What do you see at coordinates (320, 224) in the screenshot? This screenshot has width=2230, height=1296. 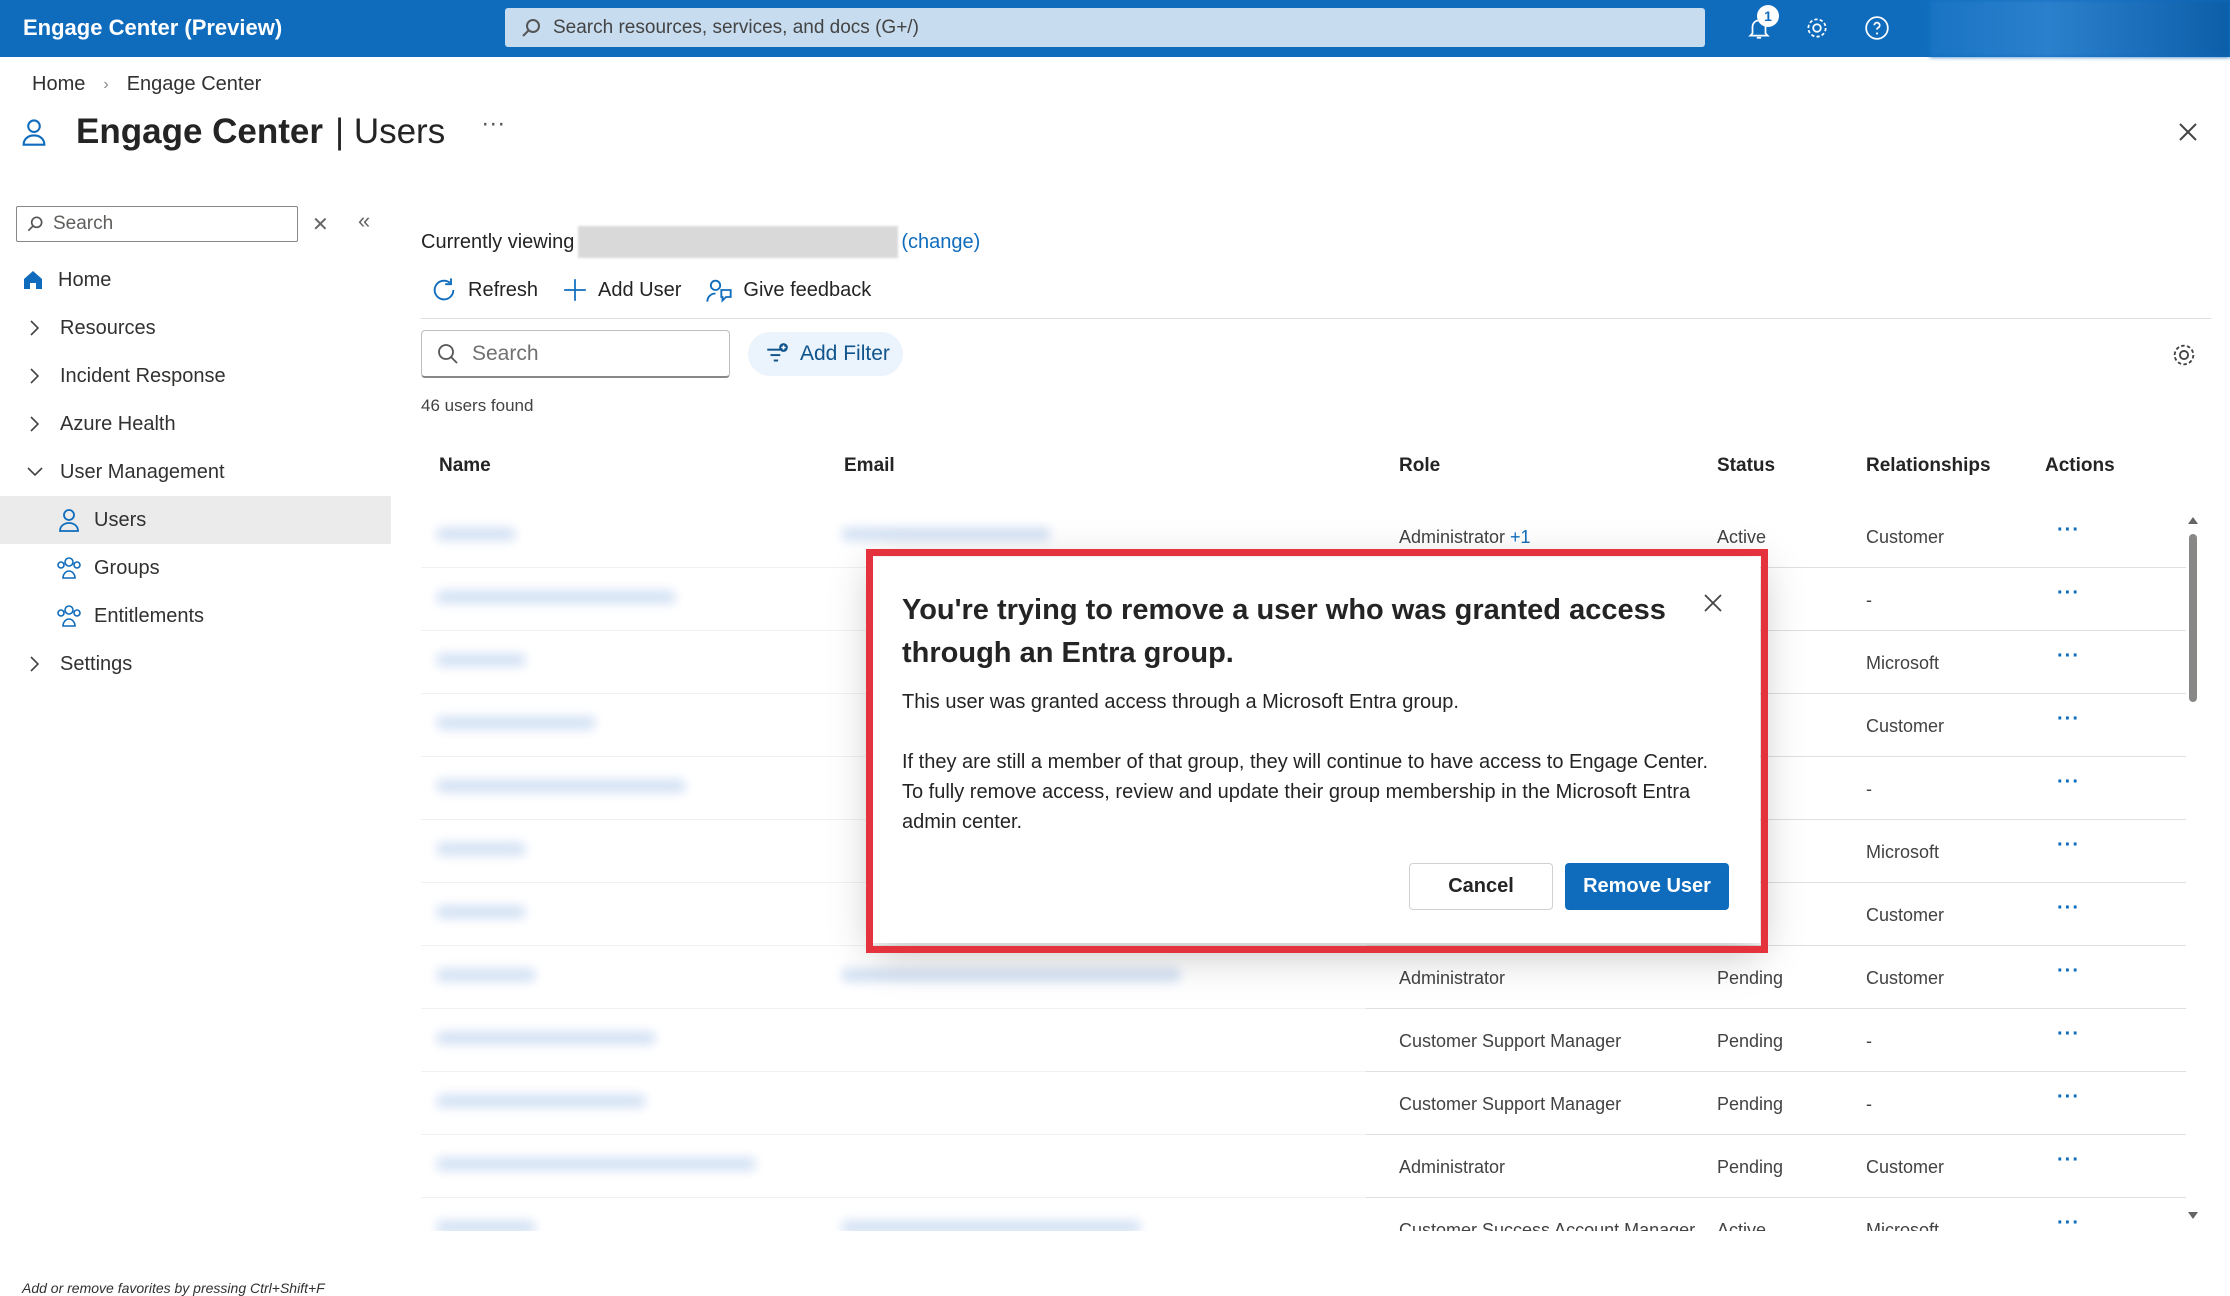 I see `clear-search-icon: ✕` at bounding box center [320, 224].